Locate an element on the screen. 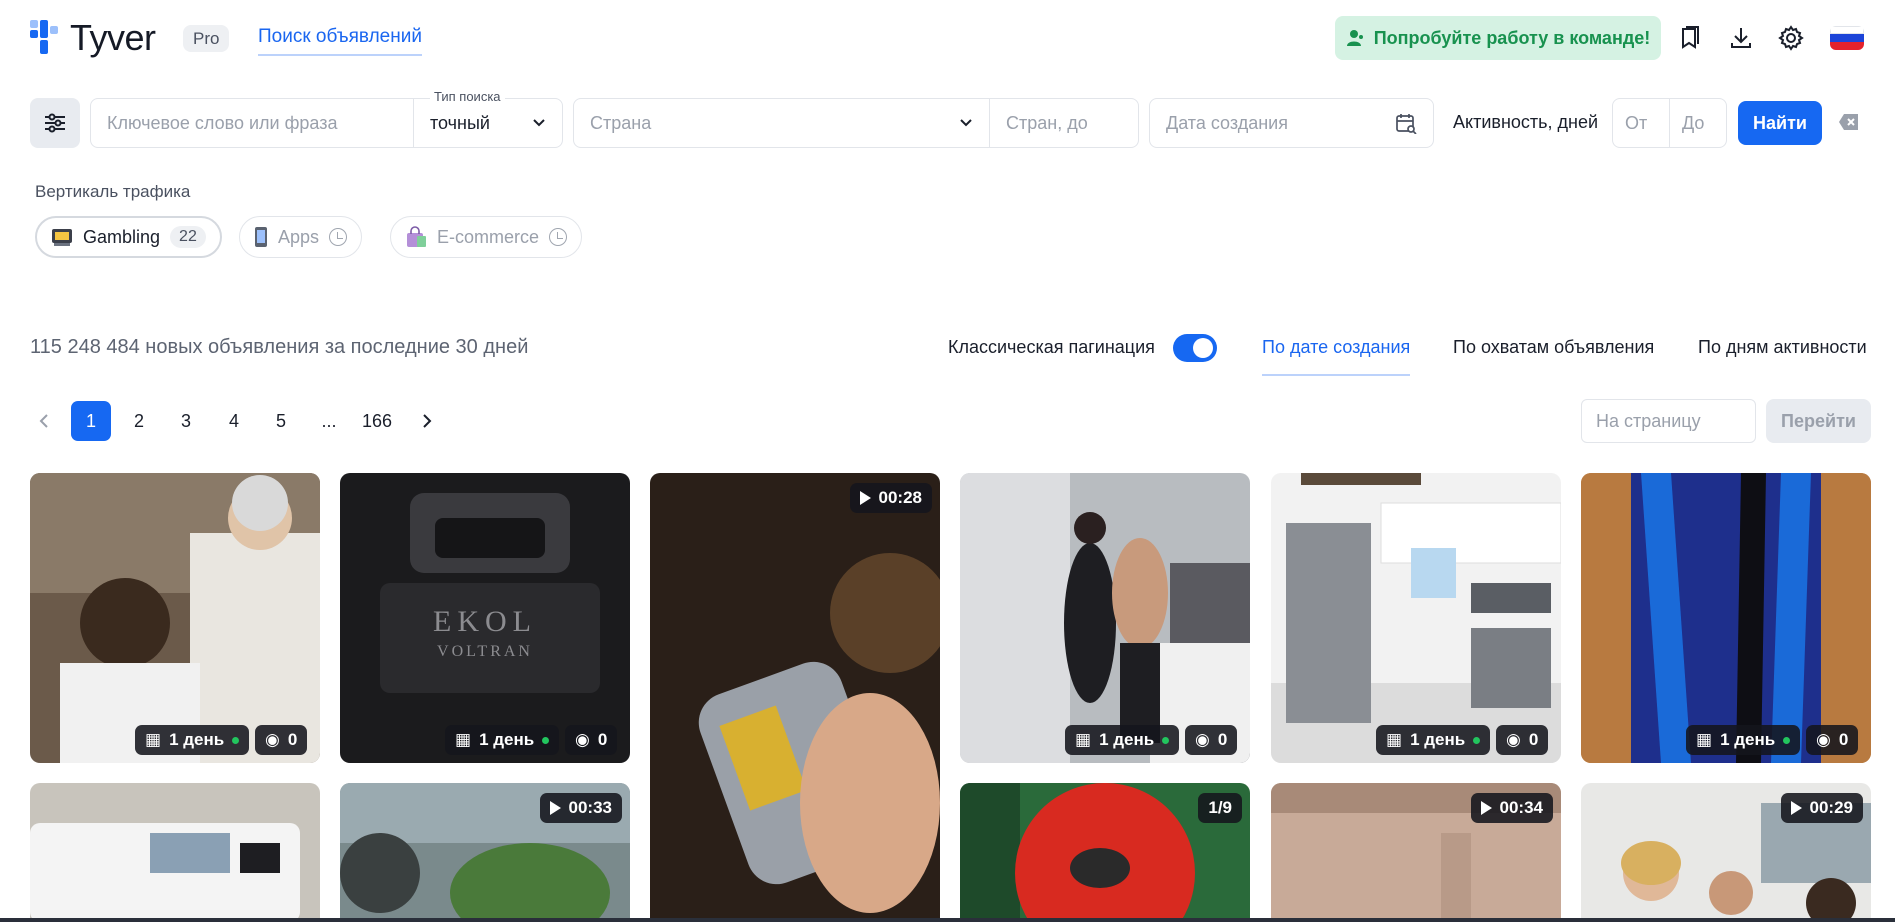  countries-to-input is located at coordinates (1064, 123).